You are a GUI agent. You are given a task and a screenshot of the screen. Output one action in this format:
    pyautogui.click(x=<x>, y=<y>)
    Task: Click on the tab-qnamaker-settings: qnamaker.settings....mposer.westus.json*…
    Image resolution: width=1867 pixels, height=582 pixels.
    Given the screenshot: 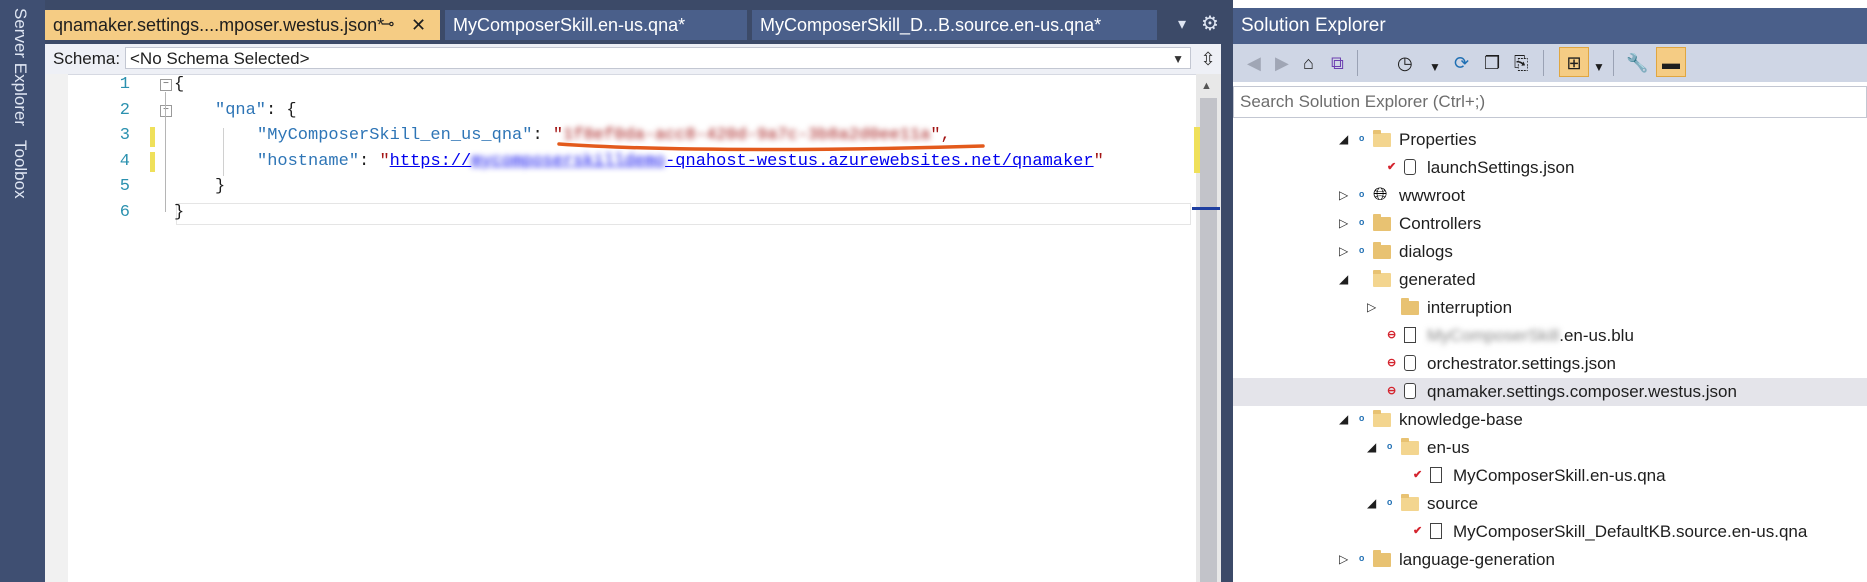 What is the action you would take?
    pyautogui.click(x=242, y=25)
    